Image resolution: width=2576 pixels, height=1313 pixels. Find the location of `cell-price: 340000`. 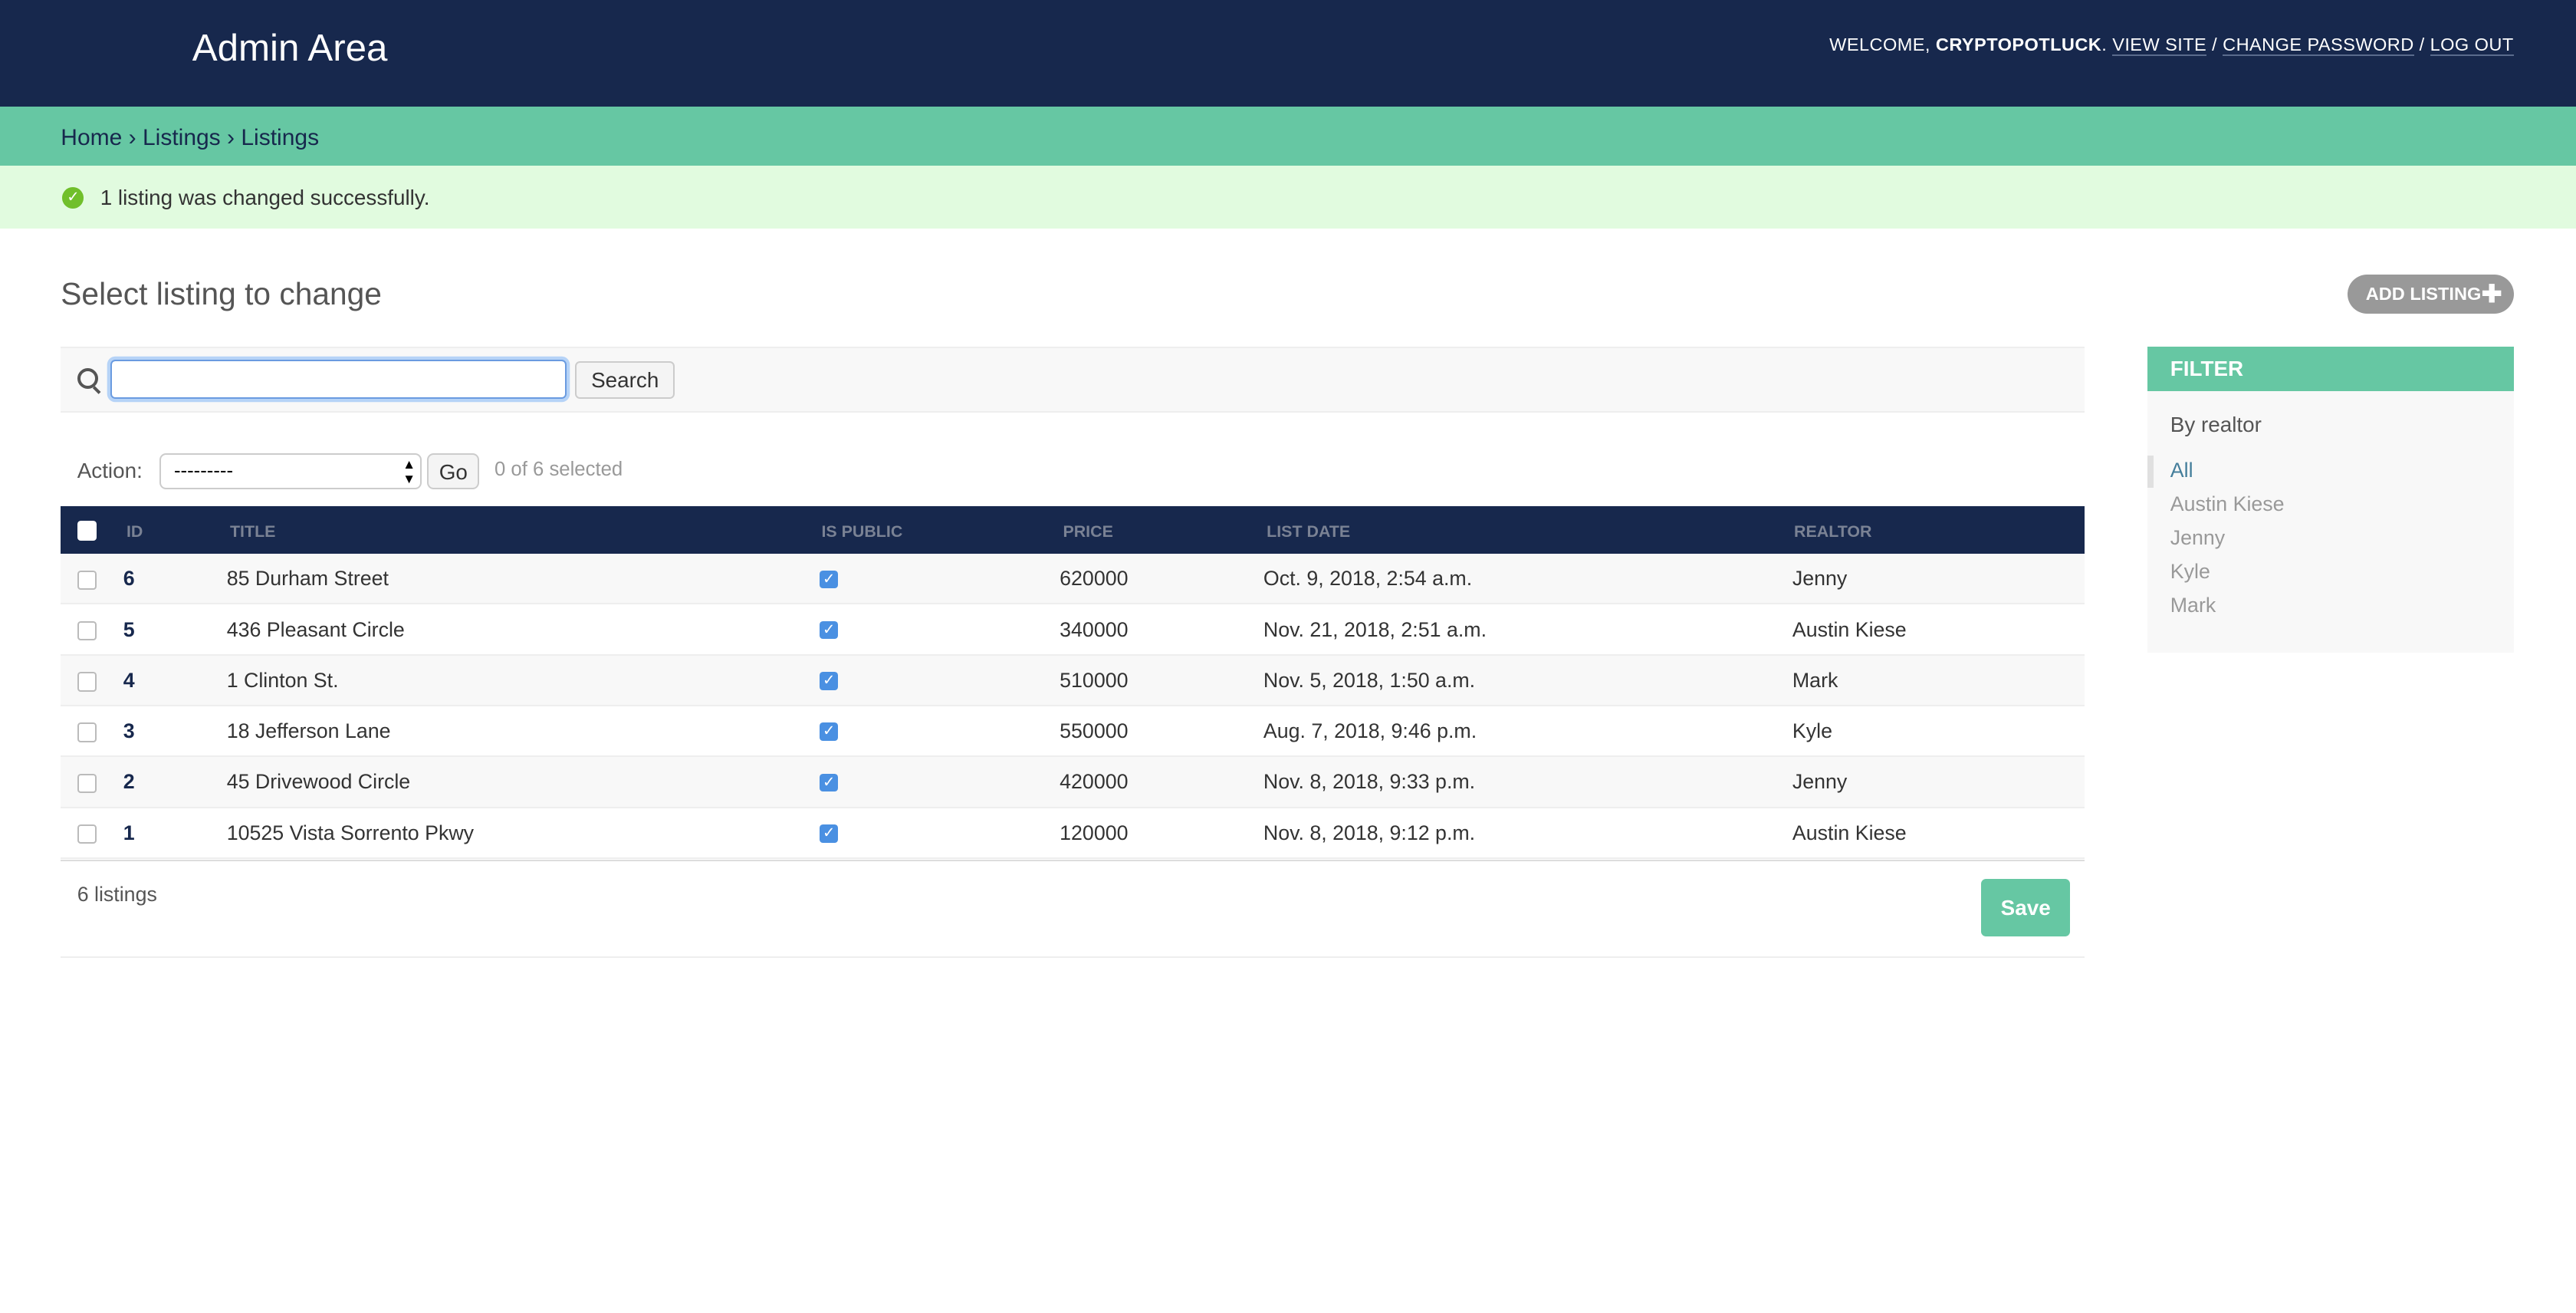

cell-price: 340000 is located at coordinates (1095, 629).